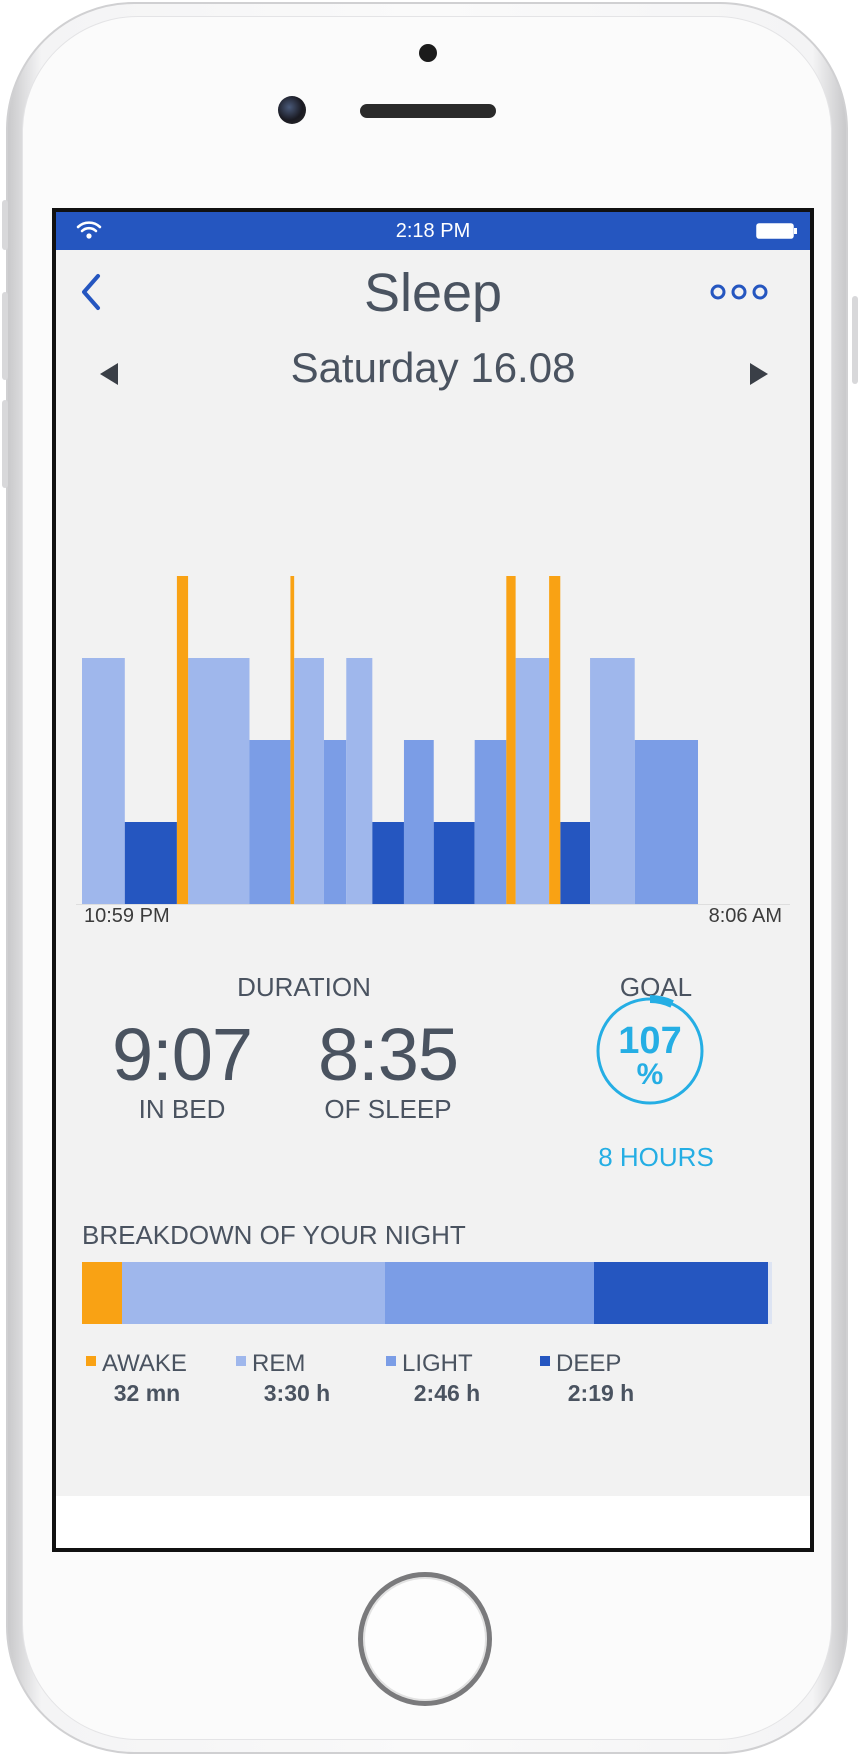 This screenshot has width=860, height=1760. Describe the element at coordinates (91, 1361) in the screenshot. I see `legend-swatch-awake` at that location.